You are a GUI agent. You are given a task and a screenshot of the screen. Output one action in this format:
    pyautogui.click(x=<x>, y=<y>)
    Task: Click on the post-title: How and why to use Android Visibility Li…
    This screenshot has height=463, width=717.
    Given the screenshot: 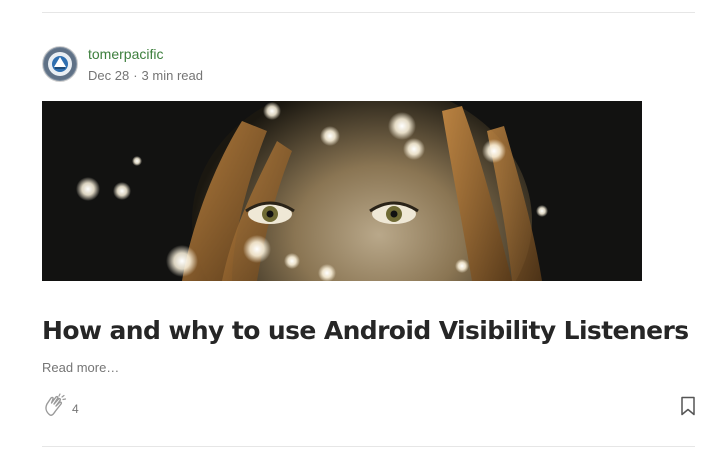 What is the action you would take?
    pyautogui.click(x=365, y=331)
    